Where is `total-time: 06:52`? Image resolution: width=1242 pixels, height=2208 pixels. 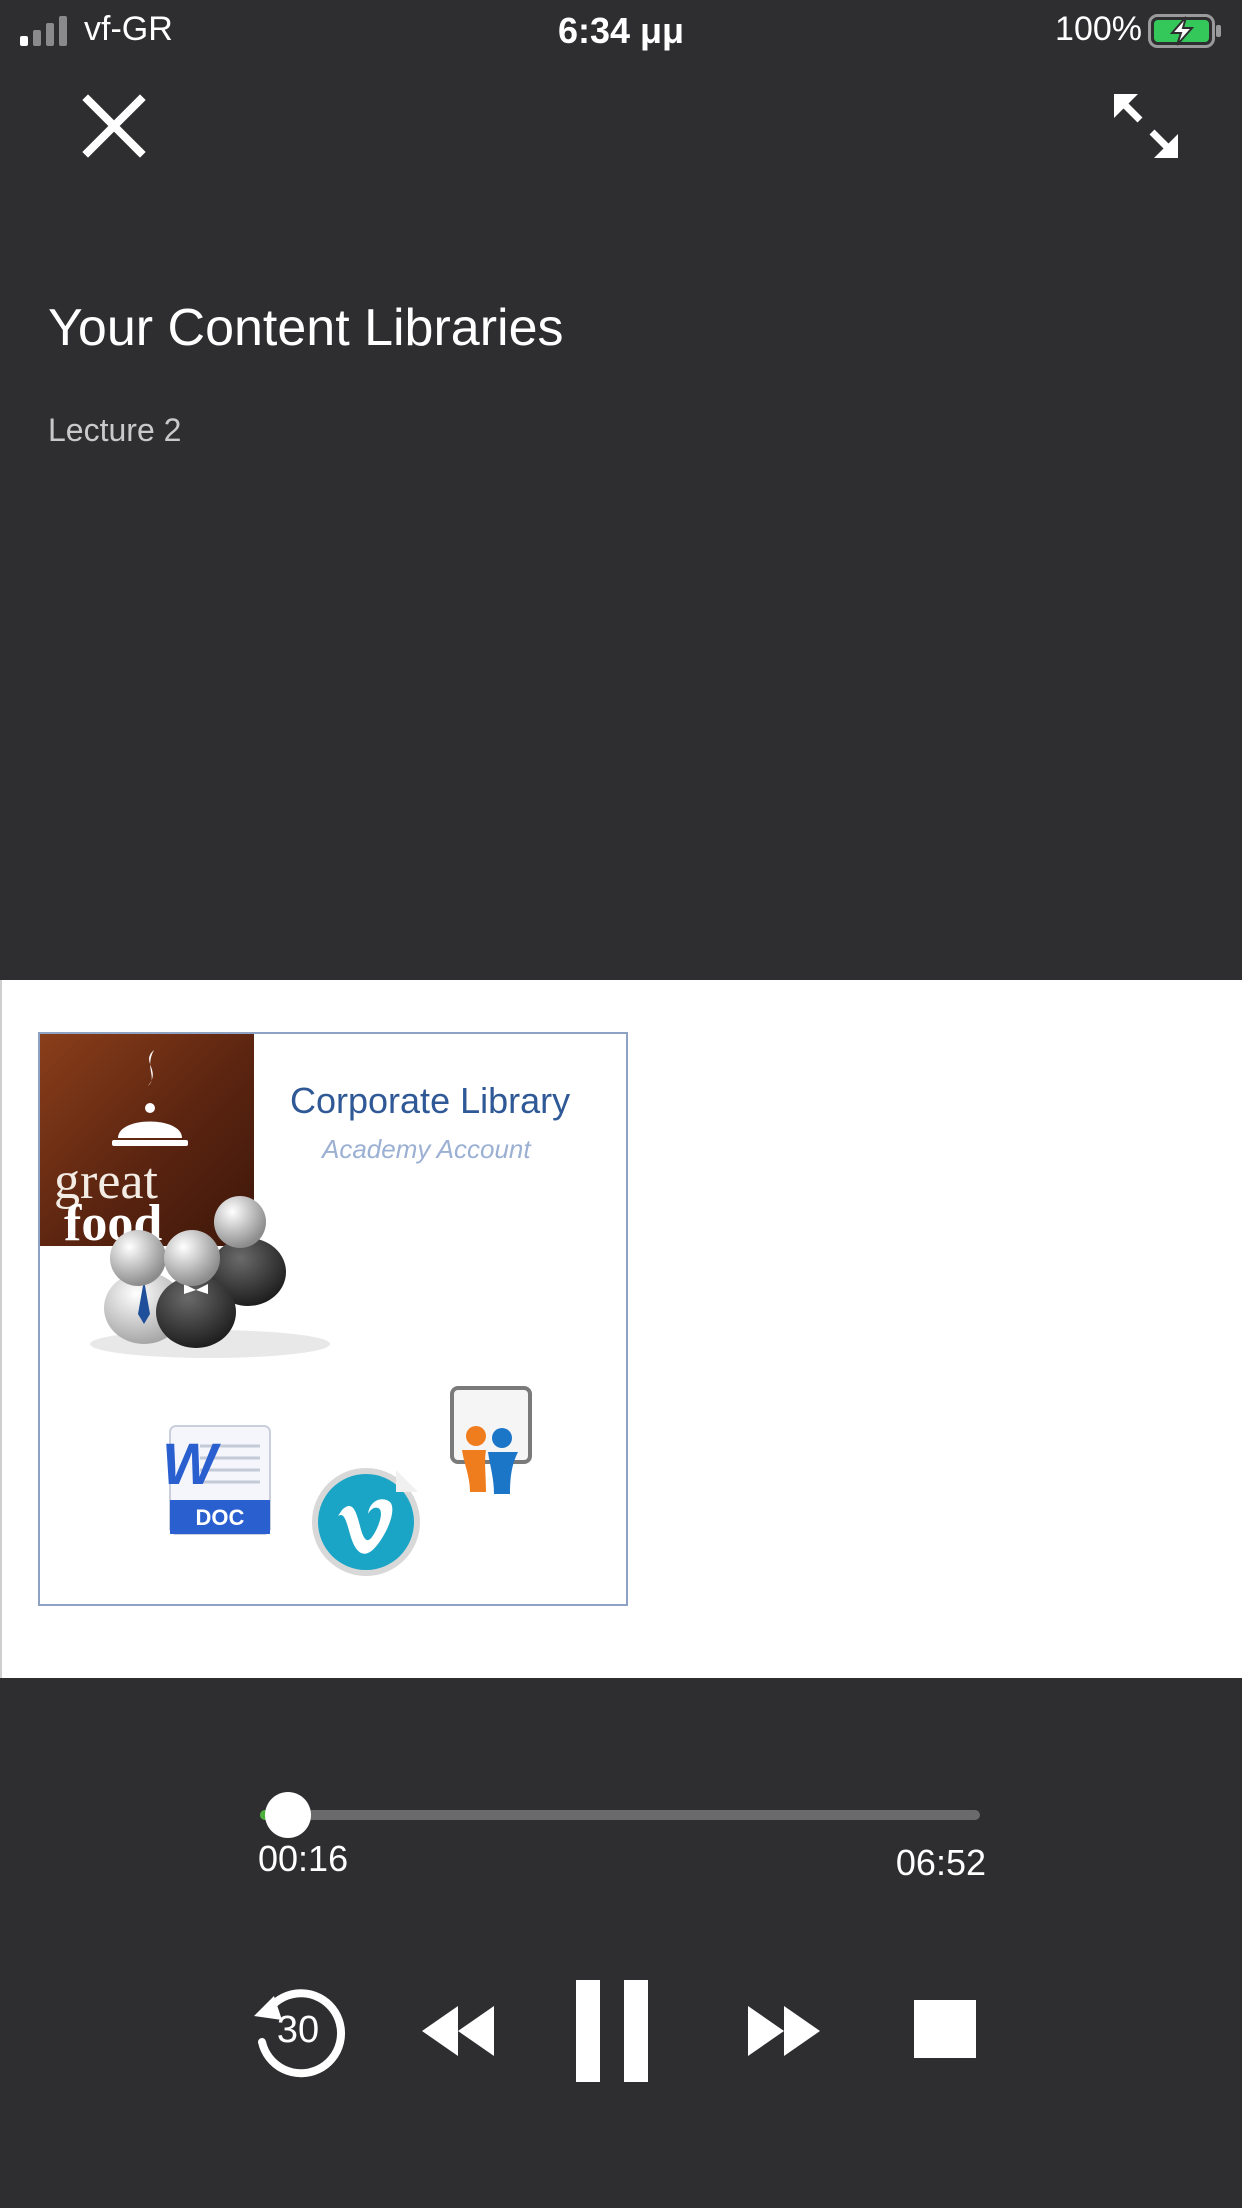 total-time: 06:52 is located at coordinates (940, 1862).